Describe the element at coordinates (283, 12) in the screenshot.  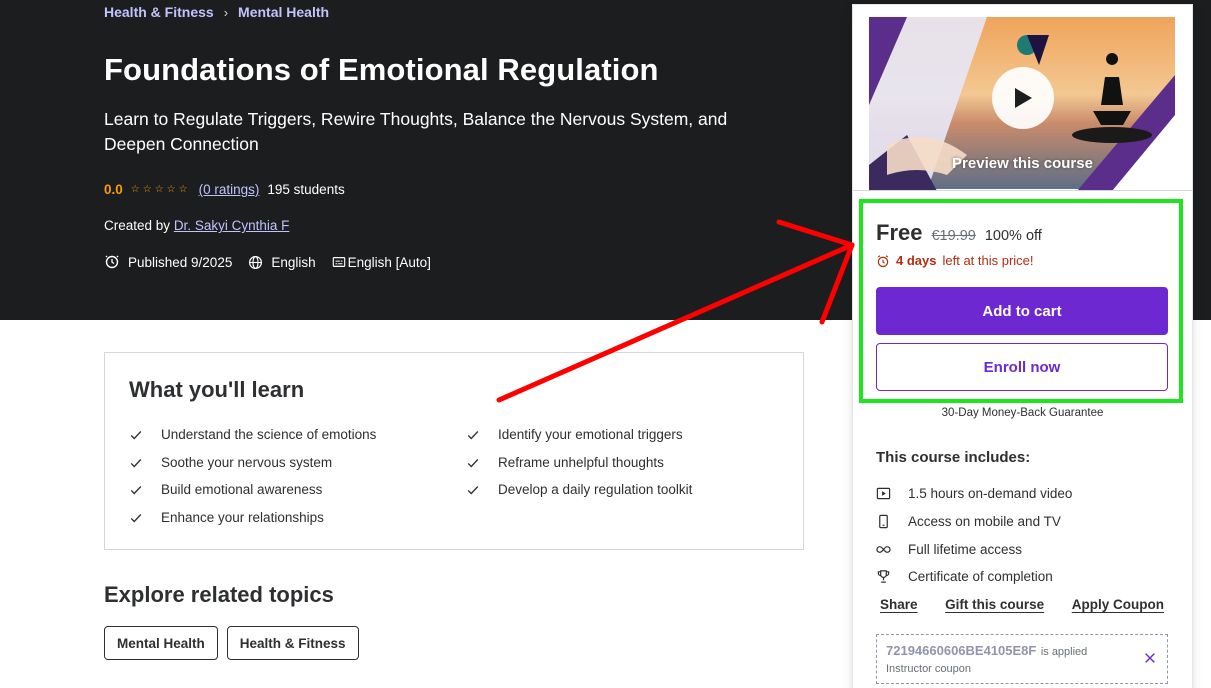
I see `breadcrumb-mental-health: Mental Health` at that location.